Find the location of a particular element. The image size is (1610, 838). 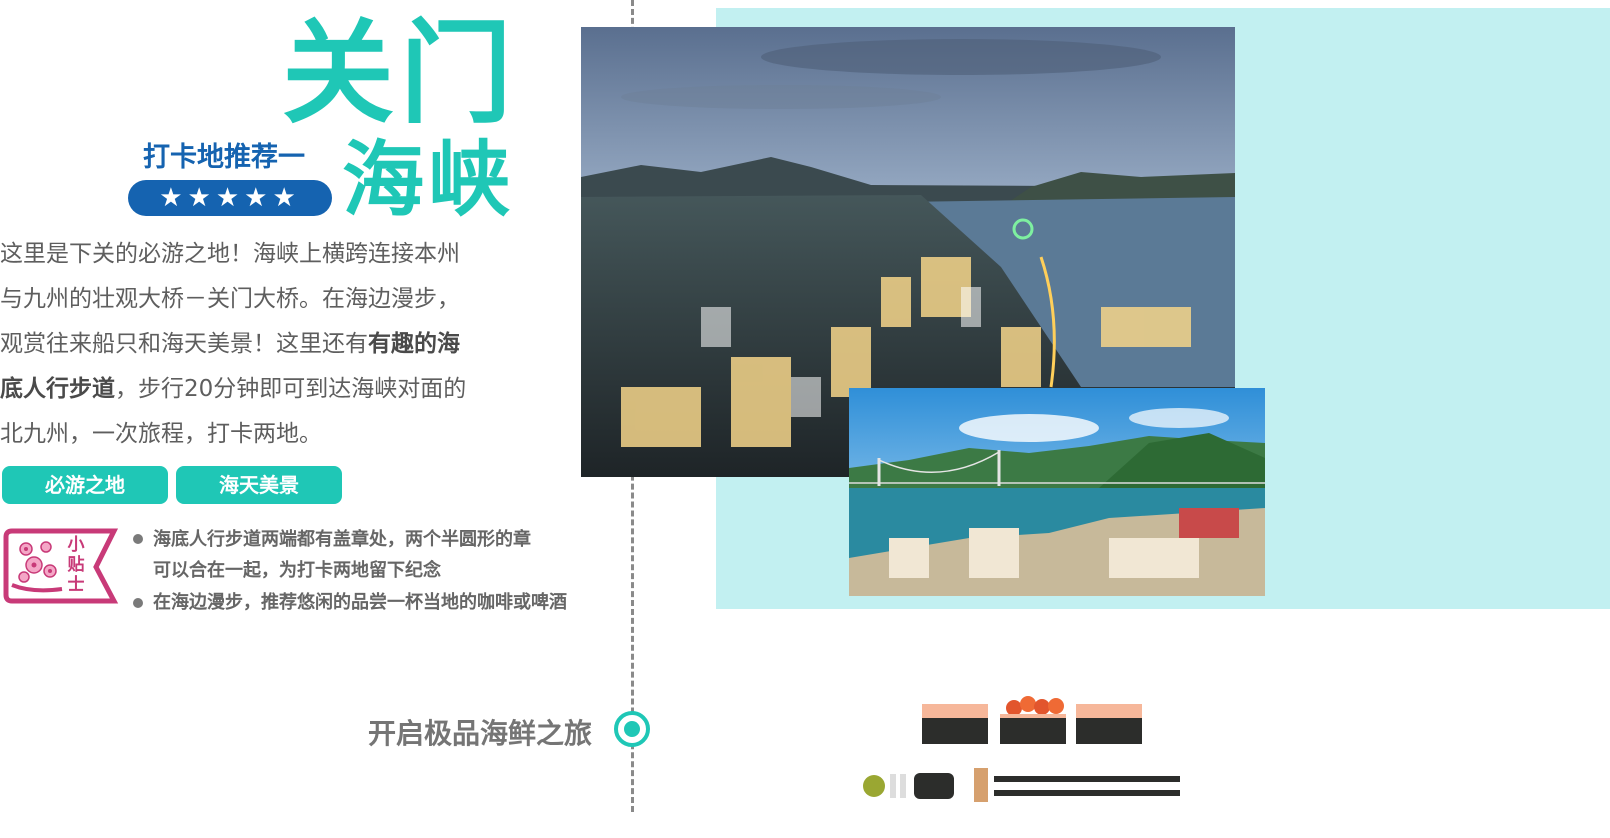

journey-caption: 开启极品海鲜之旅 is located at coordinates (480, 733).